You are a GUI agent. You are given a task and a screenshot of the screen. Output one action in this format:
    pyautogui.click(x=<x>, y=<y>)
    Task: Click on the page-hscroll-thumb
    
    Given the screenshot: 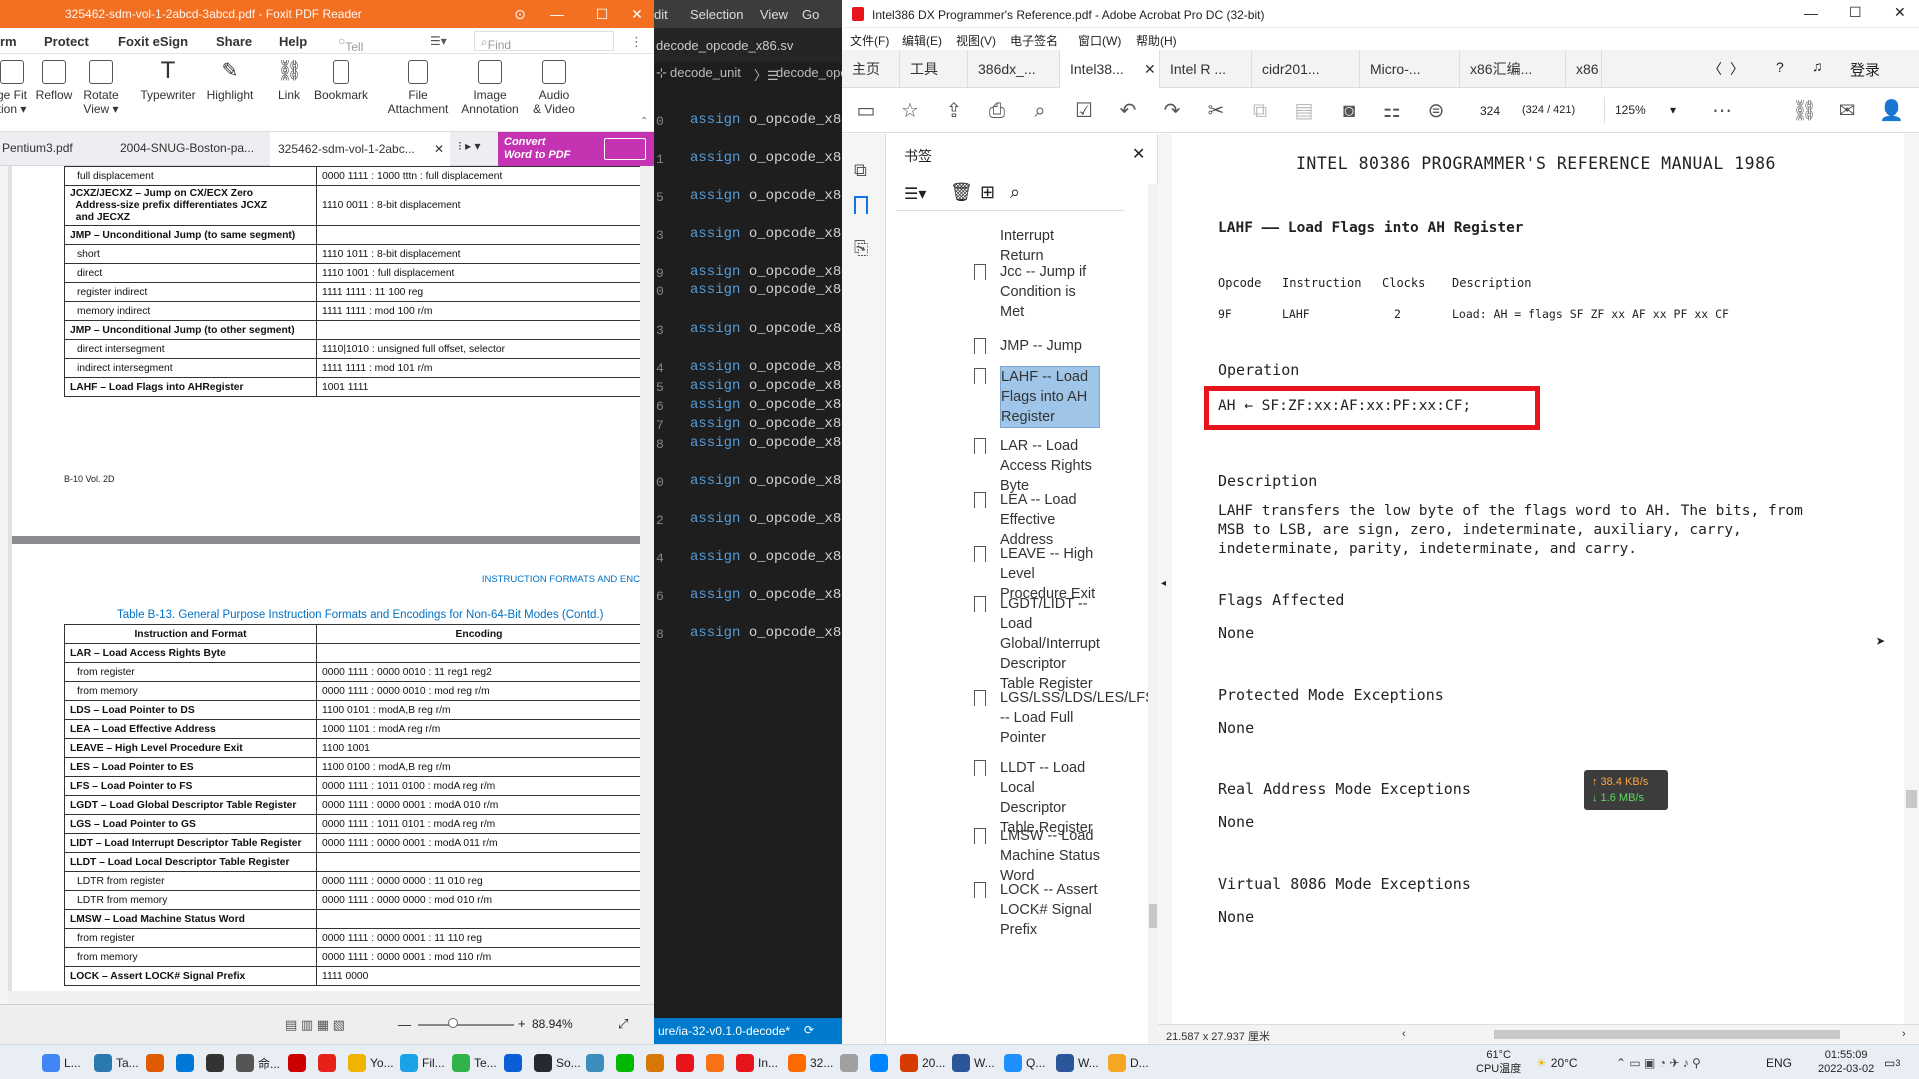 What is the action you would take?
    pyautogui.click(x=1667, y=1034)
    